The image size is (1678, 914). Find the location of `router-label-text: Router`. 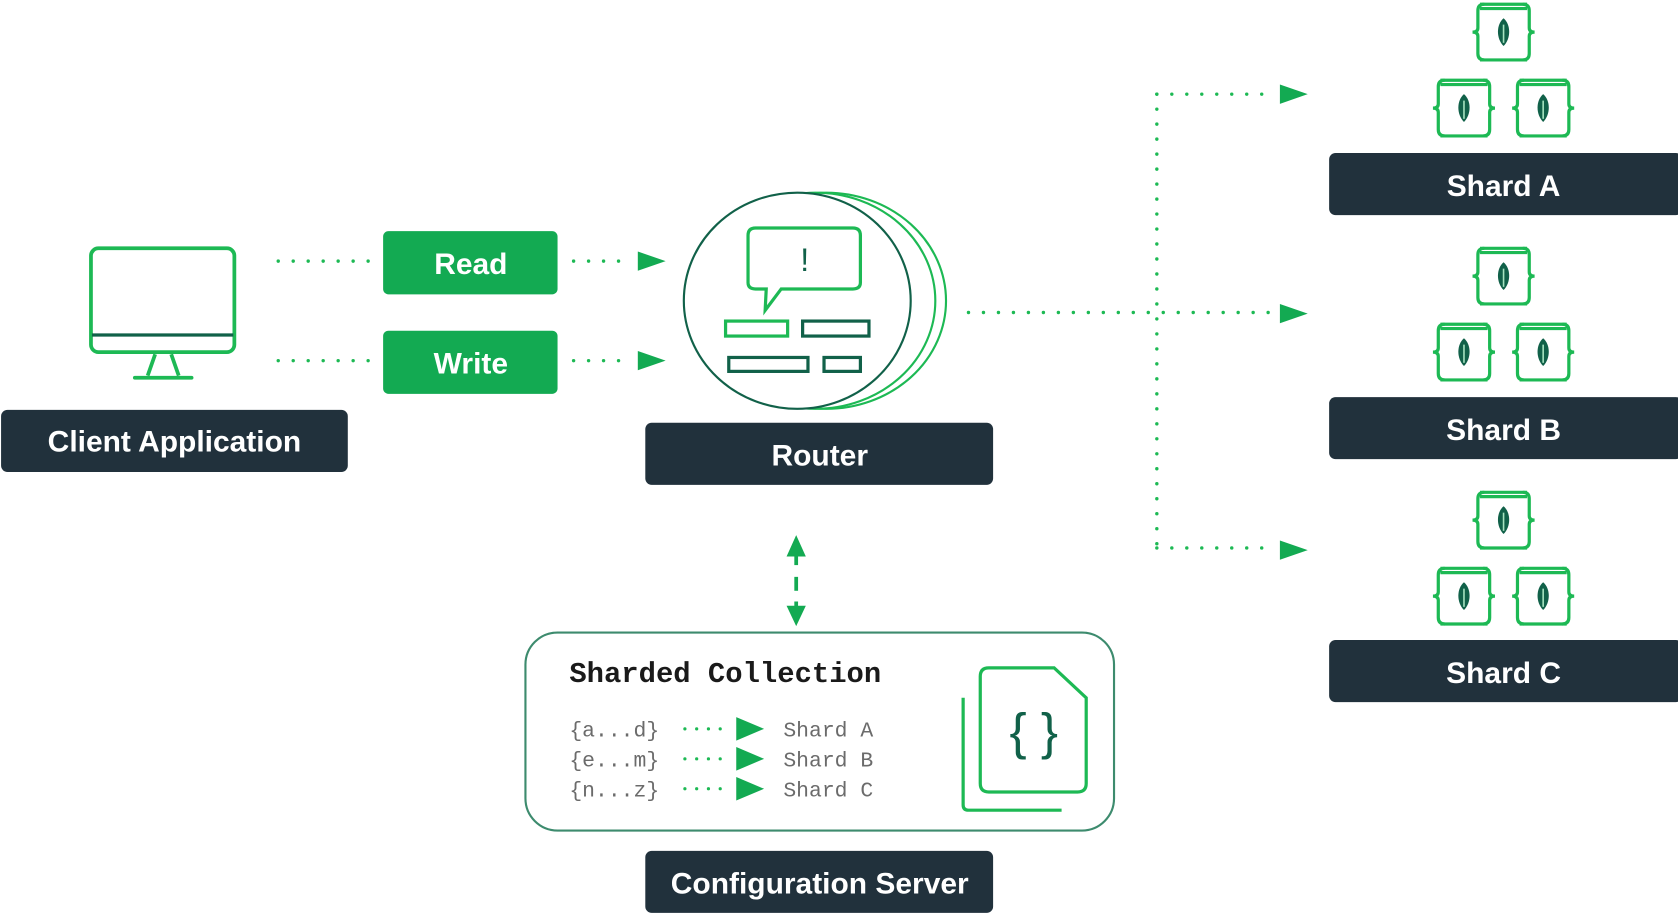

router-label-text: Router is located at coordinates (819, 456).